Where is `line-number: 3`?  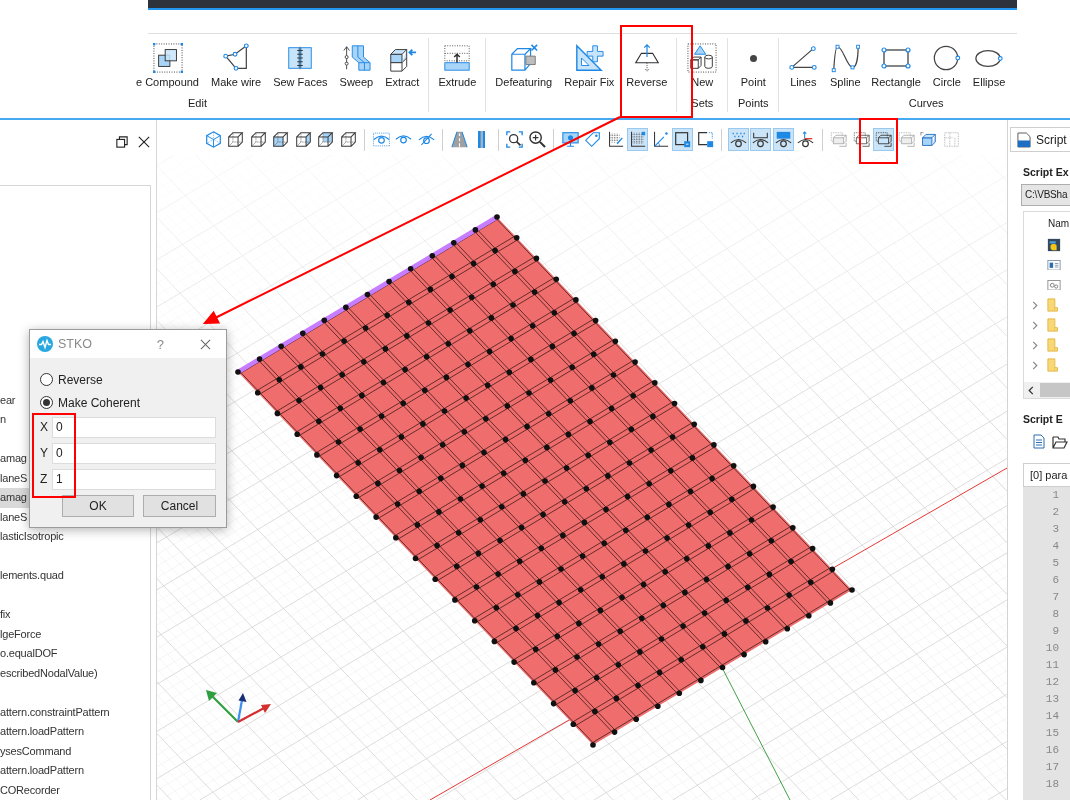 line-number: 3 is located at coordinates (1055, 529).